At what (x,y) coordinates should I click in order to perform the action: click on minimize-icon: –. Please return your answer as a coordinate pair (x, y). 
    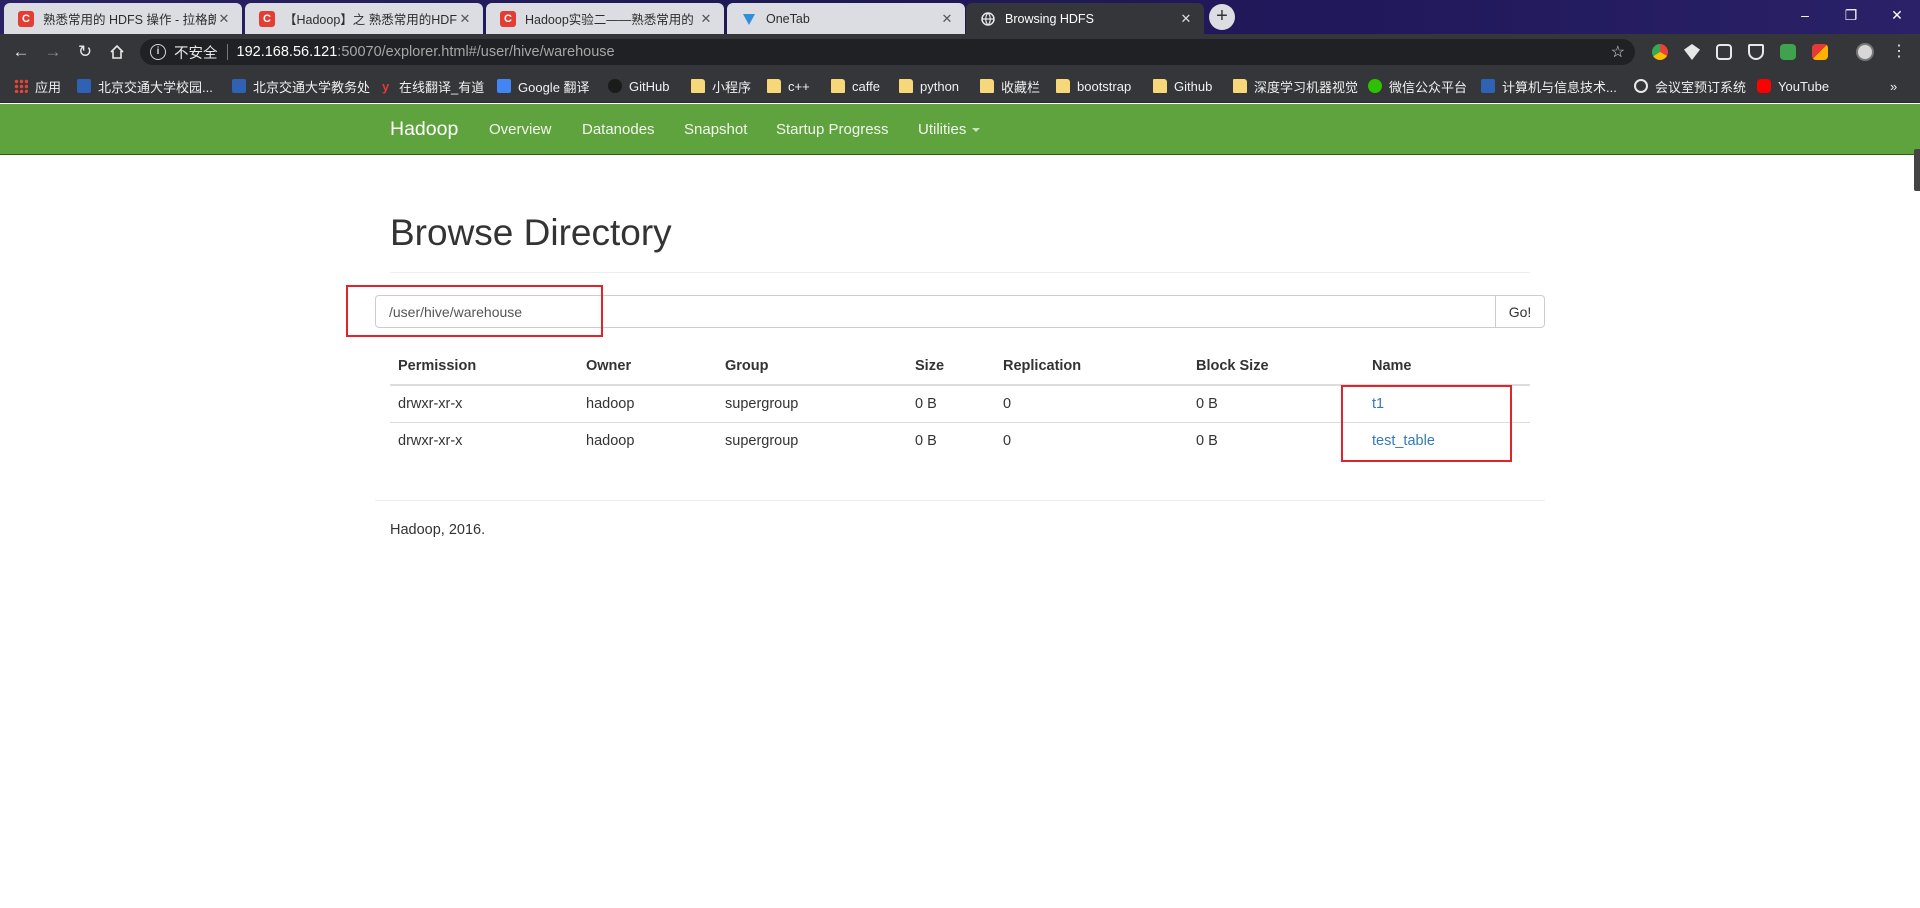
    Looking at the image, I should click on (1805, 15).